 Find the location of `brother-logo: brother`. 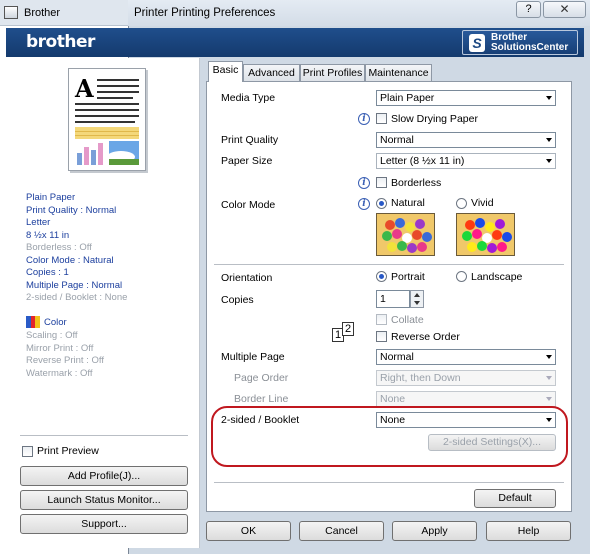

brother-logo: brother is located at coordinates (60, 42).